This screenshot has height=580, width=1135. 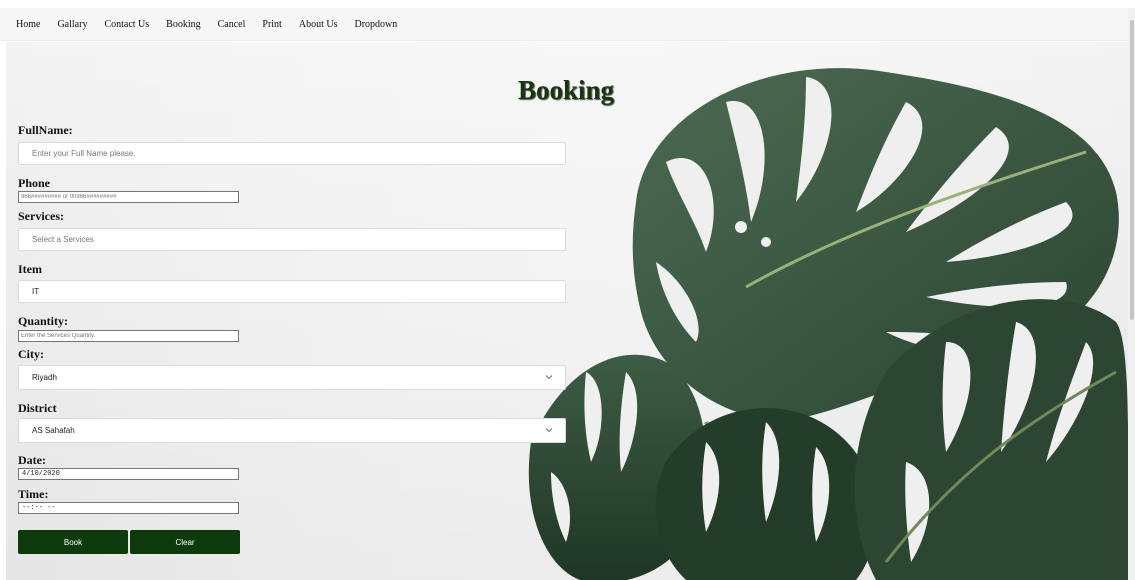 What do you see at coordinates (1132, 170) in the screenshot?
I see `scrollbar-thumb` at bounding box center [1132, 170].